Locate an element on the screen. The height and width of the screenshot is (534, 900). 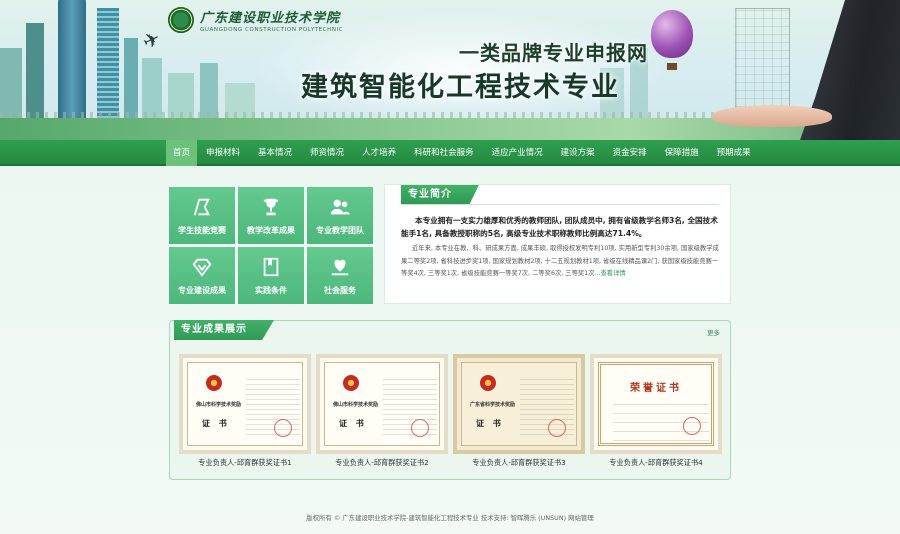
team-icon is located at coordinates (340, 207).